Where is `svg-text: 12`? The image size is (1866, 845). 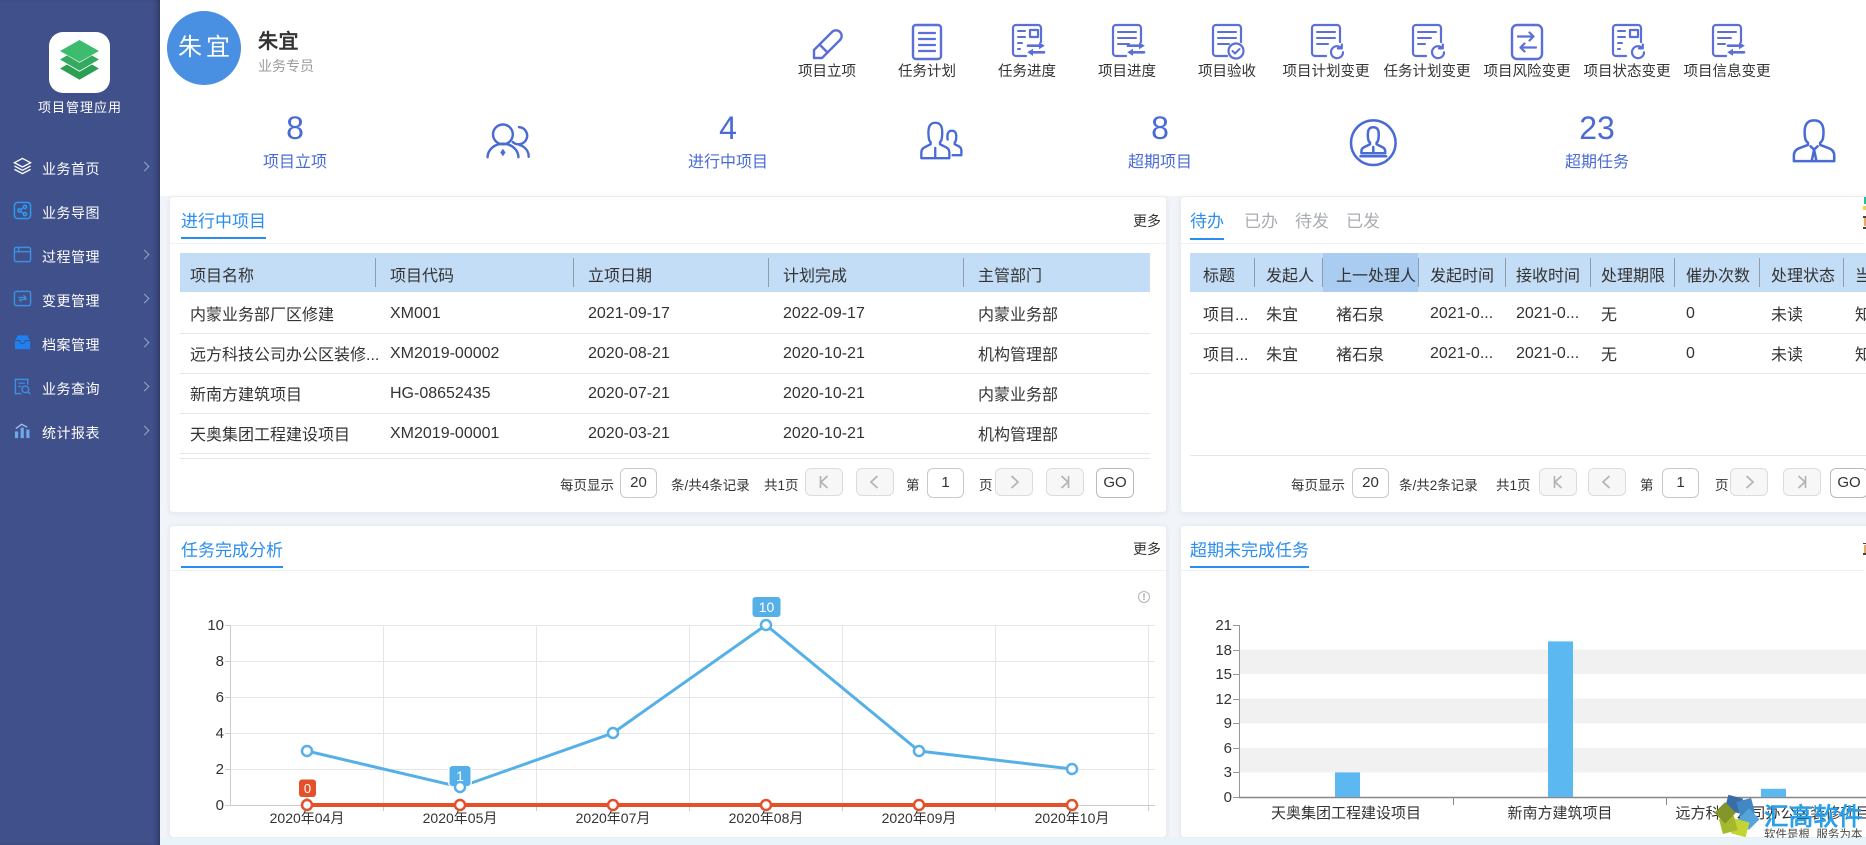 svg-text: 12 is located at coordinates (1223, 699).